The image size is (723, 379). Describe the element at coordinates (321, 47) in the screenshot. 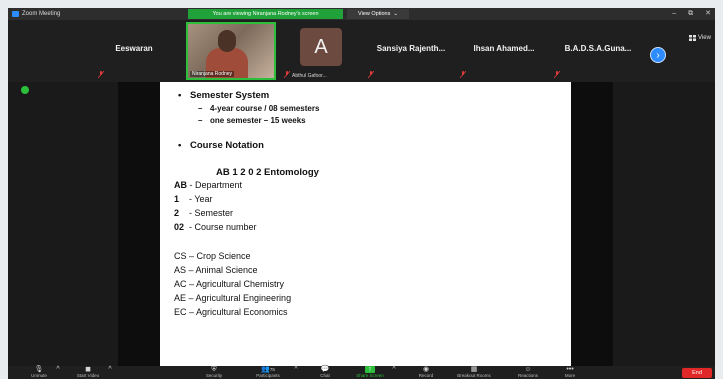

I see `avatar: A` at that location.